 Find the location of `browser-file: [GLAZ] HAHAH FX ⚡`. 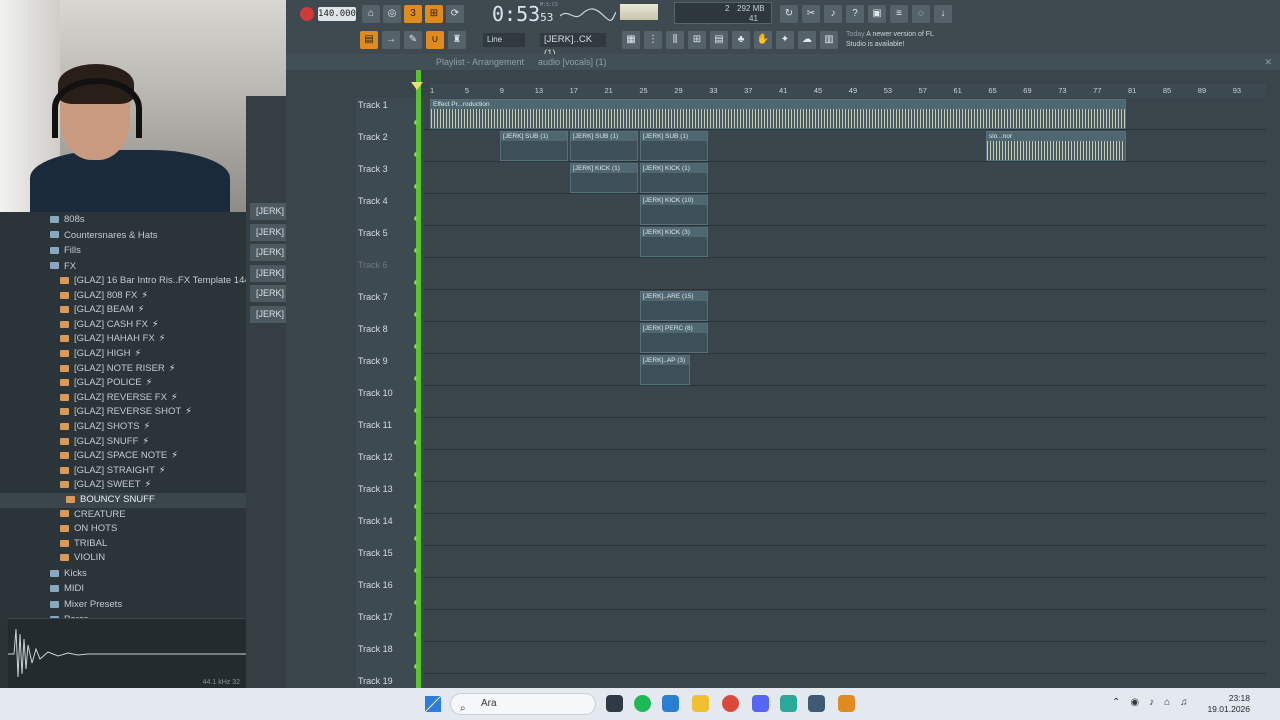

browser-file: [GLAZ] HAHAH FX ⚡ is located at coordinates (123, 339).